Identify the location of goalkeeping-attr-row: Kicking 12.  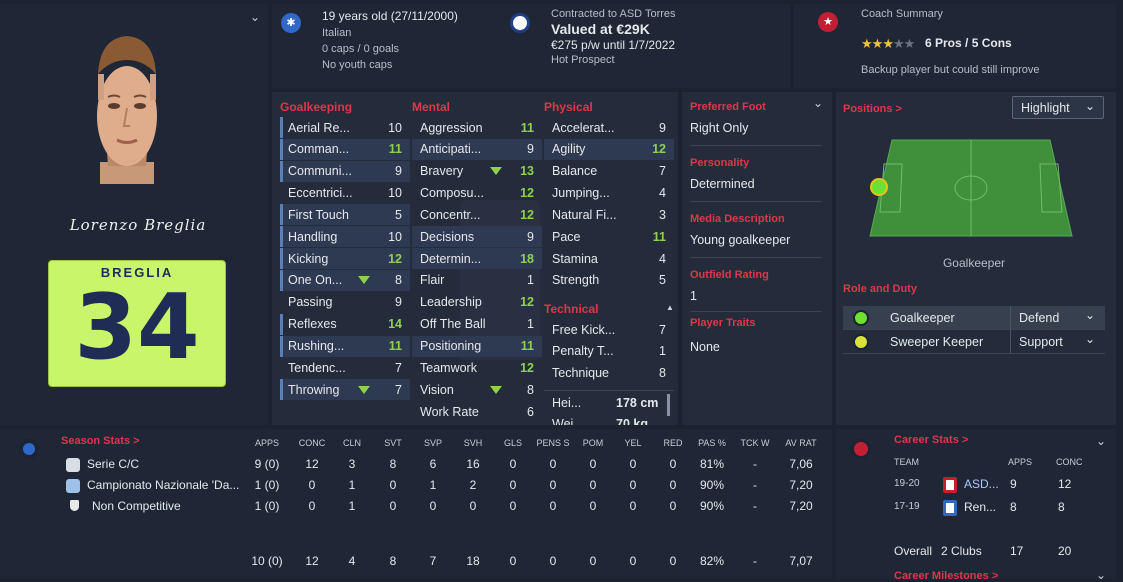
(345, 259).